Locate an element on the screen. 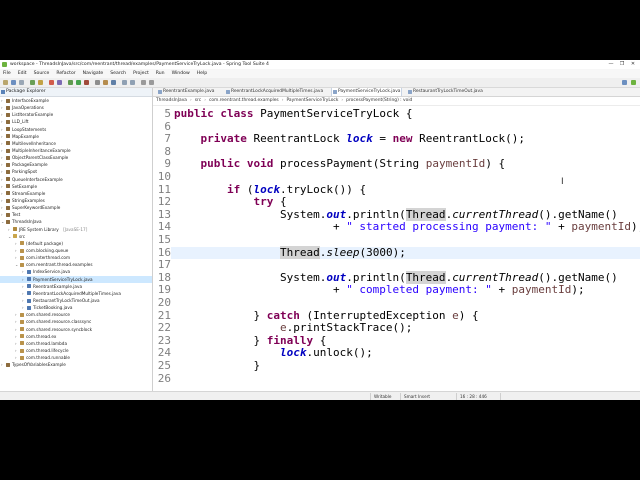  tree-item: › QueueInterfaceExample is located at coordinates (76, 179).